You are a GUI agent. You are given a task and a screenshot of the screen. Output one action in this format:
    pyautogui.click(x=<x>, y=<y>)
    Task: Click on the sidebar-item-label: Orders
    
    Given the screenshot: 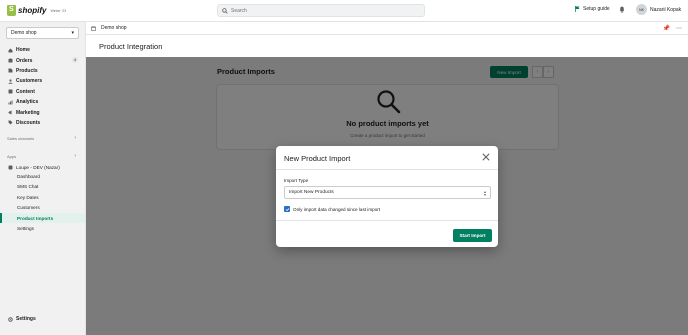 What is the action you would take?
    pyautogui.click(x=24, y=60)
    